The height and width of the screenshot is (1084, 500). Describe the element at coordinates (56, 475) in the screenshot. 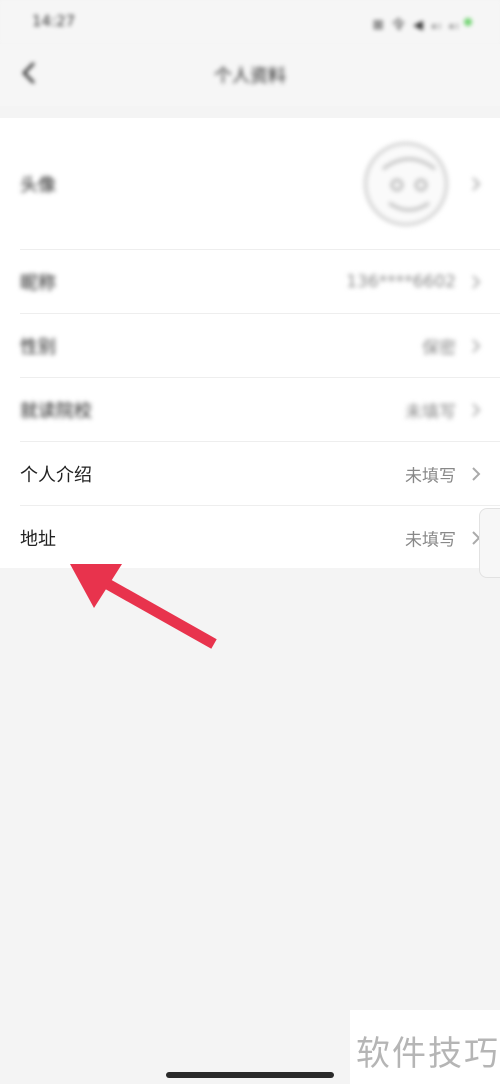

I see `row-label: 个人介绍` at that location.